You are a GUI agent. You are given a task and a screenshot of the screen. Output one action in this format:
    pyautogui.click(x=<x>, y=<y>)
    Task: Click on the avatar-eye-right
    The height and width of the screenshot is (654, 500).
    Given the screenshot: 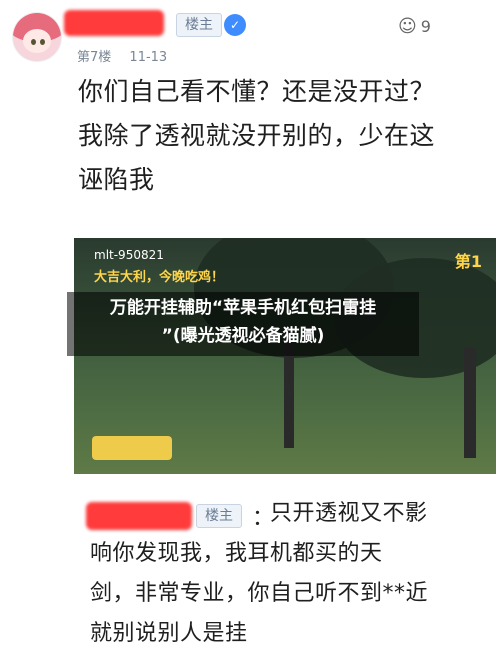 What is the action you would take?
    pyautogui.click(x=42, y=42)
    